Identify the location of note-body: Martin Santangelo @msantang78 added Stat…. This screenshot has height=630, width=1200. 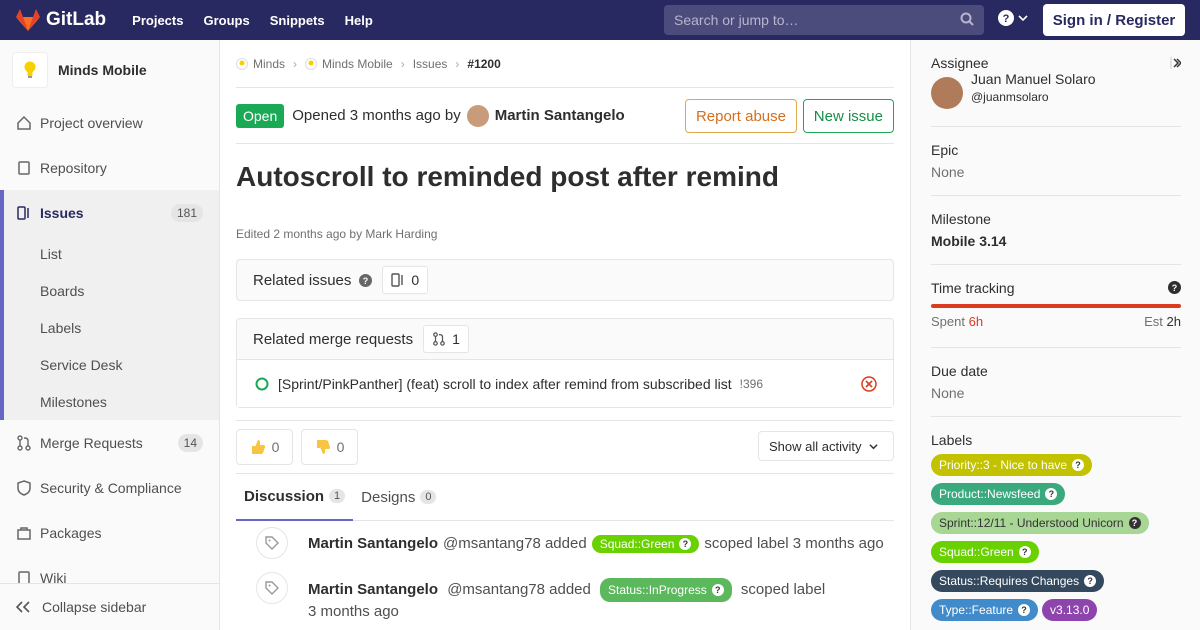
(566, 600).